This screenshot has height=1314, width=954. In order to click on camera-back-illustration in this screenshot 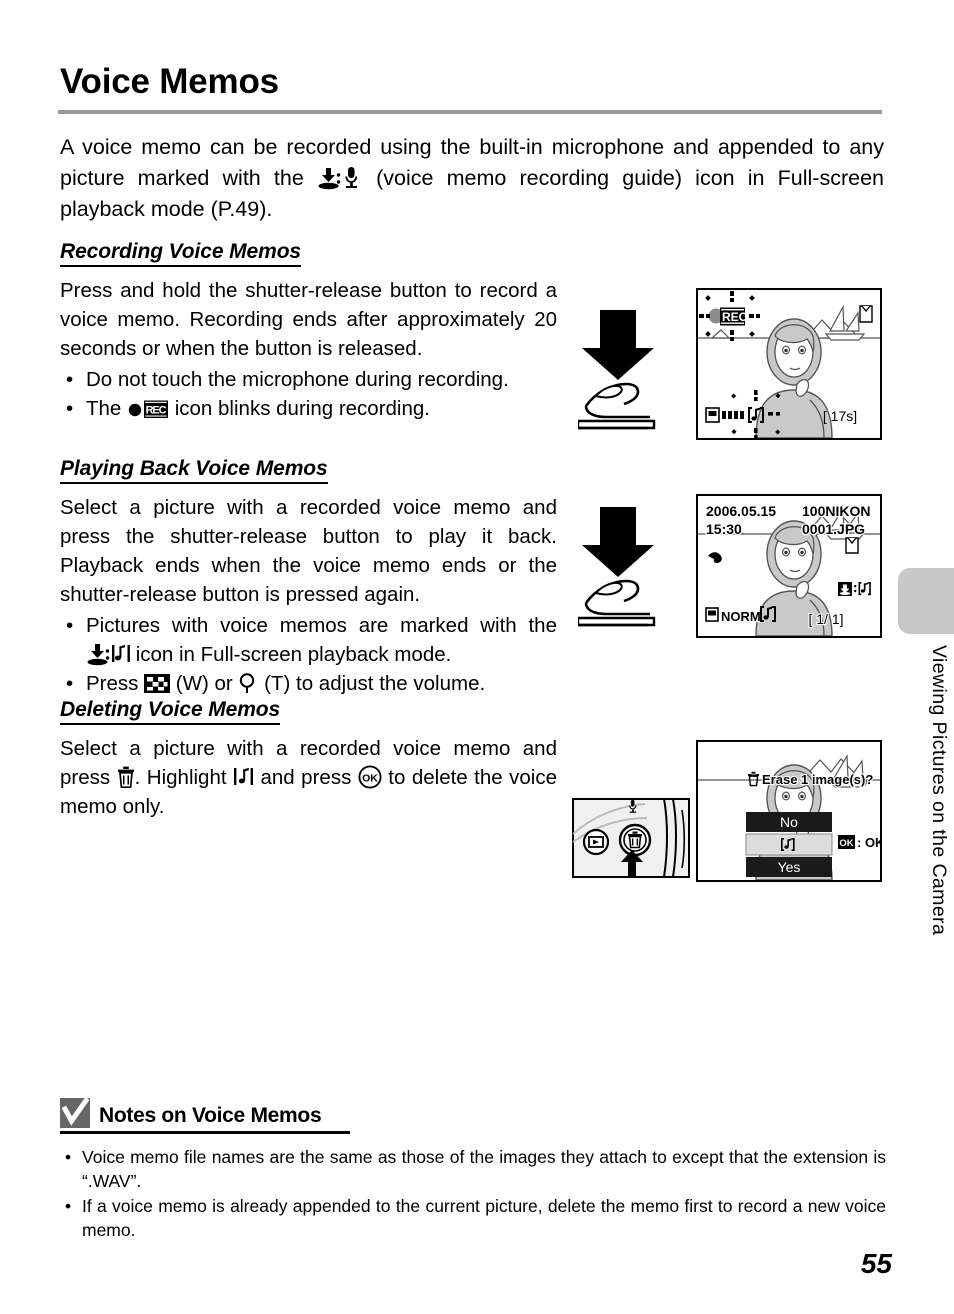, I will do `click(631, 838)`.